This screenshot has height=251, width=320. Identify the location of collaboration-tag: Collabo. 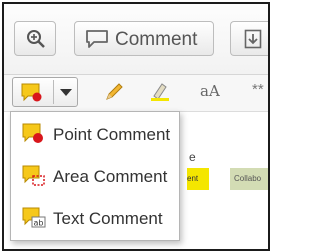
(249, 179).